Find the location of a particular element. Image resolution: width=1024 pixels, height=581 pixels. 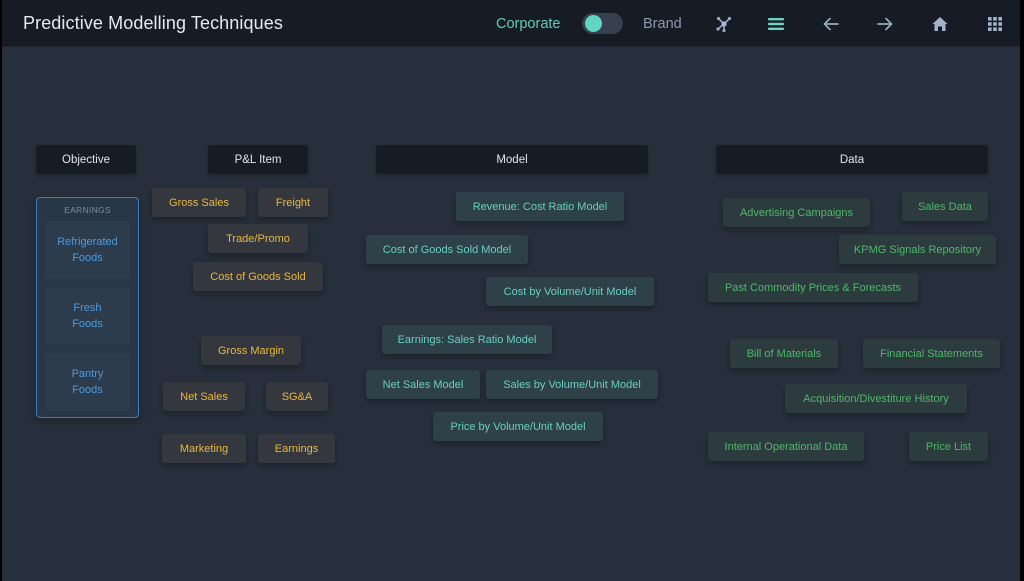

data-internal-operational-data: Internal Operational Data is located at coordinates (786, 446).